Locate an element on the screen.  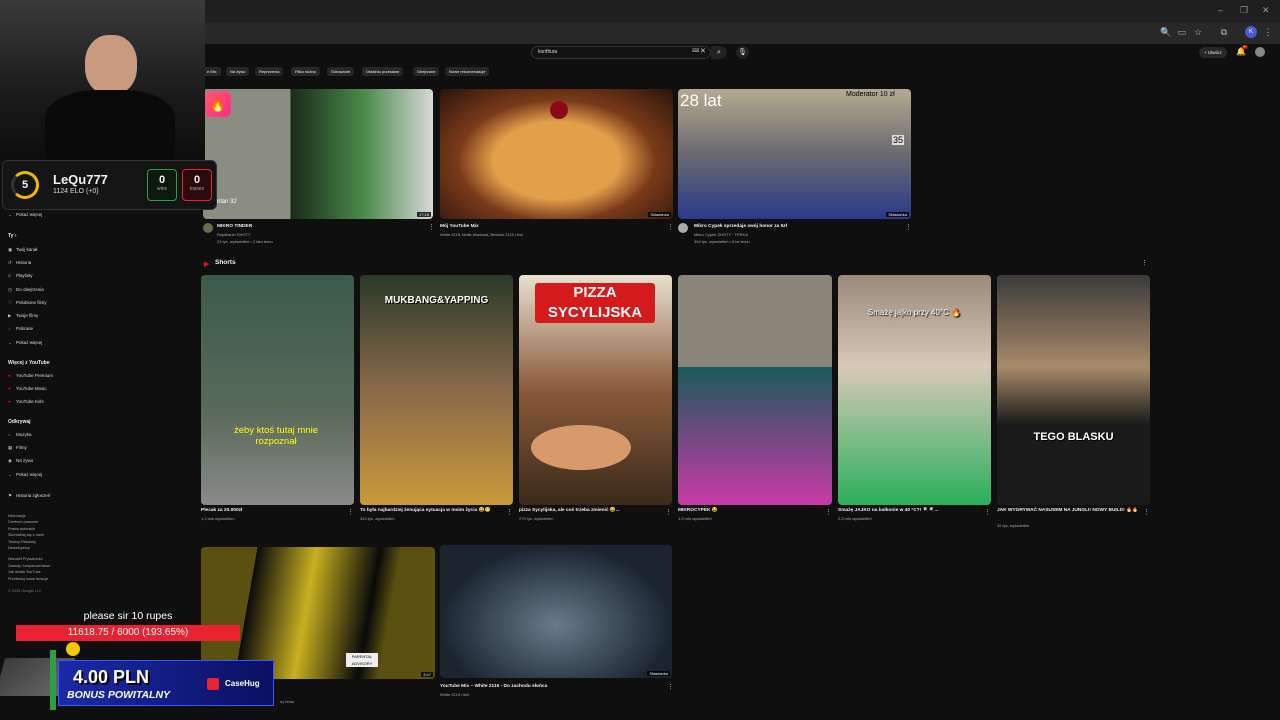
search-button: ⌕ is located at coordinates (719, 52).